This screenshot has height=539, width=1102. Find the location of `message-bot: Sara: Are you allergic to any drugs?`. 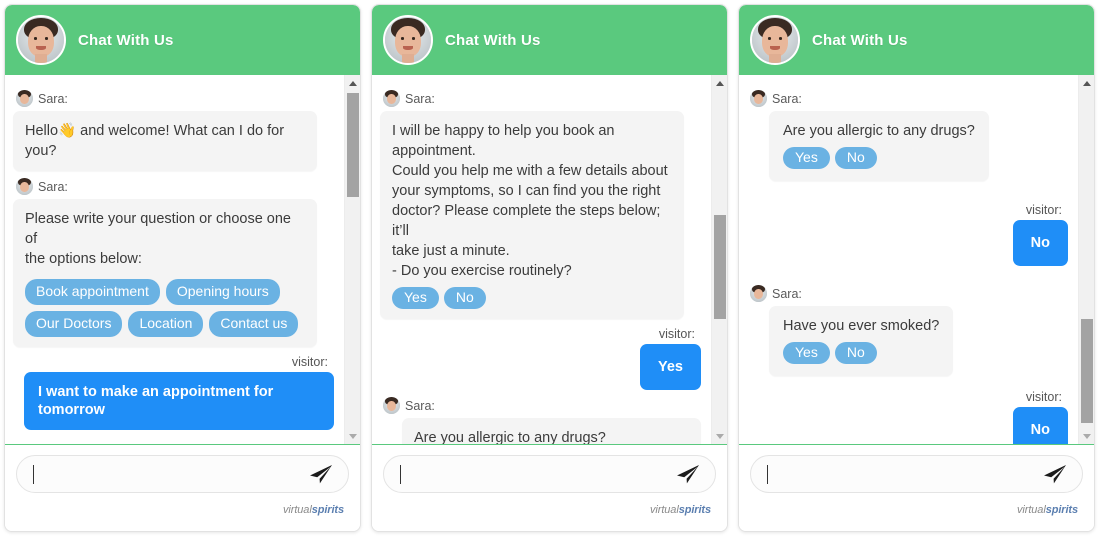

message-bot: Sara: Are you allergic to any drugs? is located at coordinates (540, 420).